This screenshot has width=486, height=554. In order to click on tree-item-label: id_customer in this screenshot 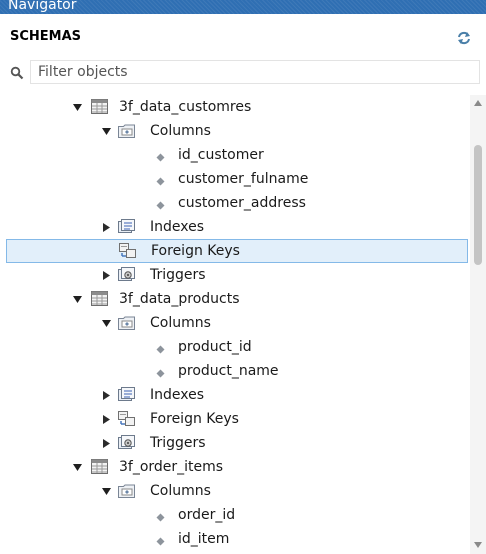, I will do `click(221, 155)`.